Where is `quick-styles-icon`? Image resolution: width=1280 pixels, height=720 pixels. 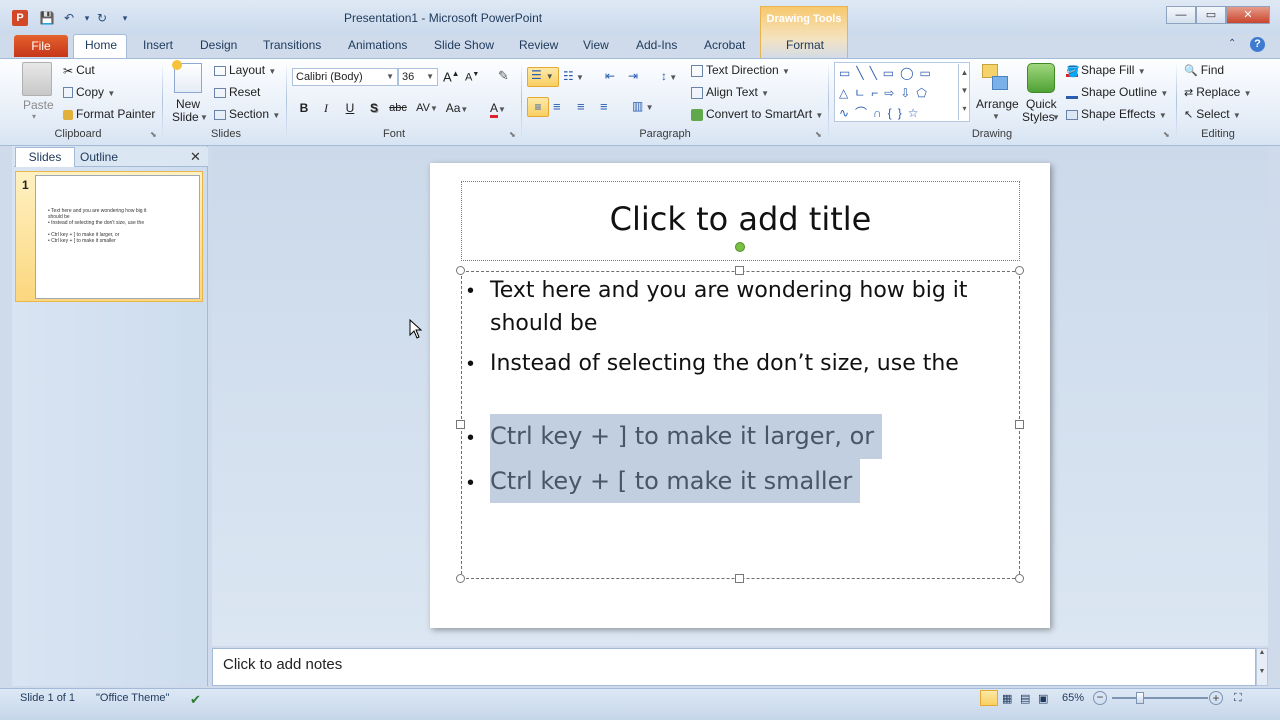 quick-styles-icon is located at coordinates (1041, 78).